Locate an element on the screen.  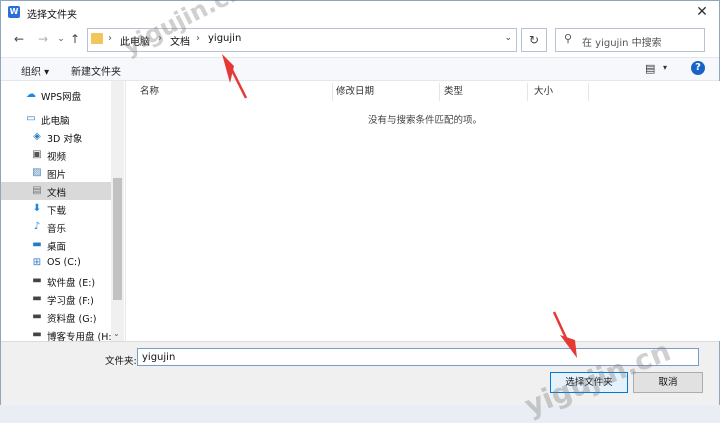
sidebar-item-label: 桌面 is located at coordinates (57, 247).